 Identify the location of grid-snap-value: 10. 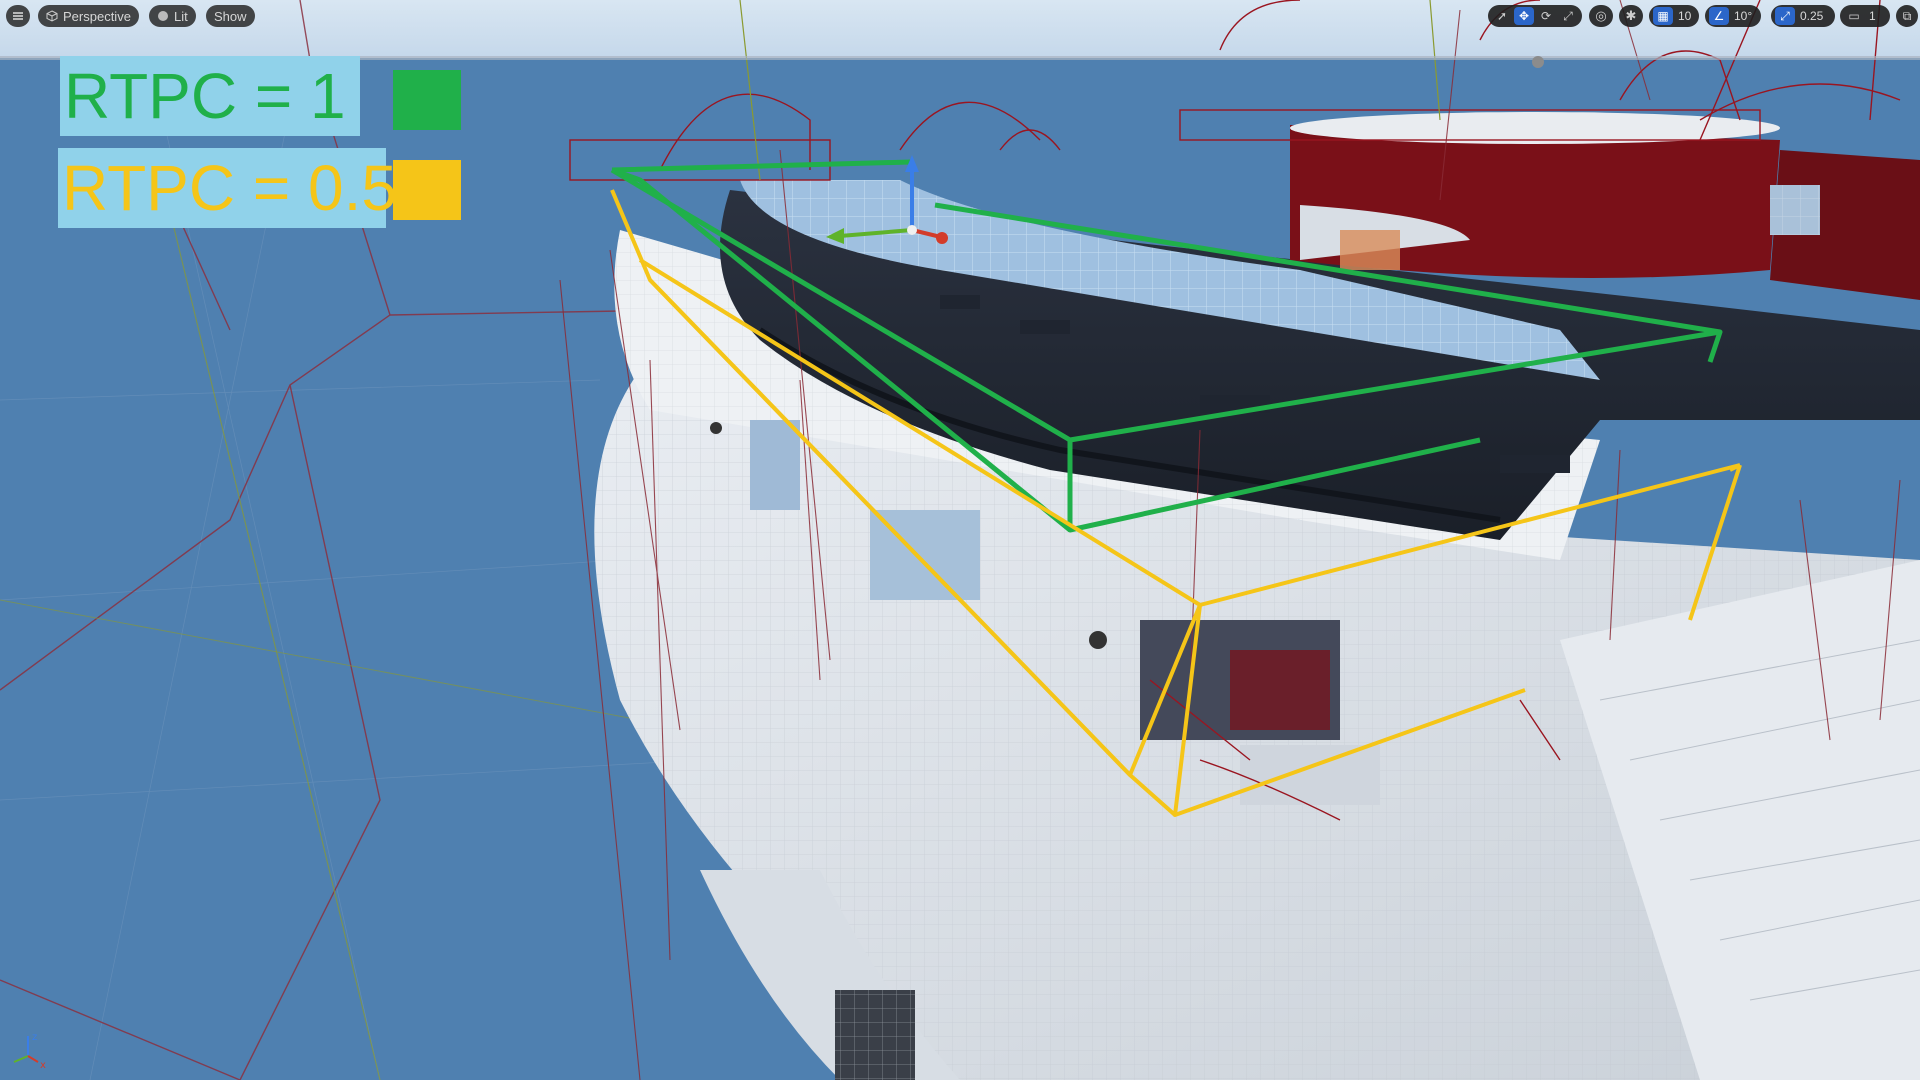
(1684, 16).